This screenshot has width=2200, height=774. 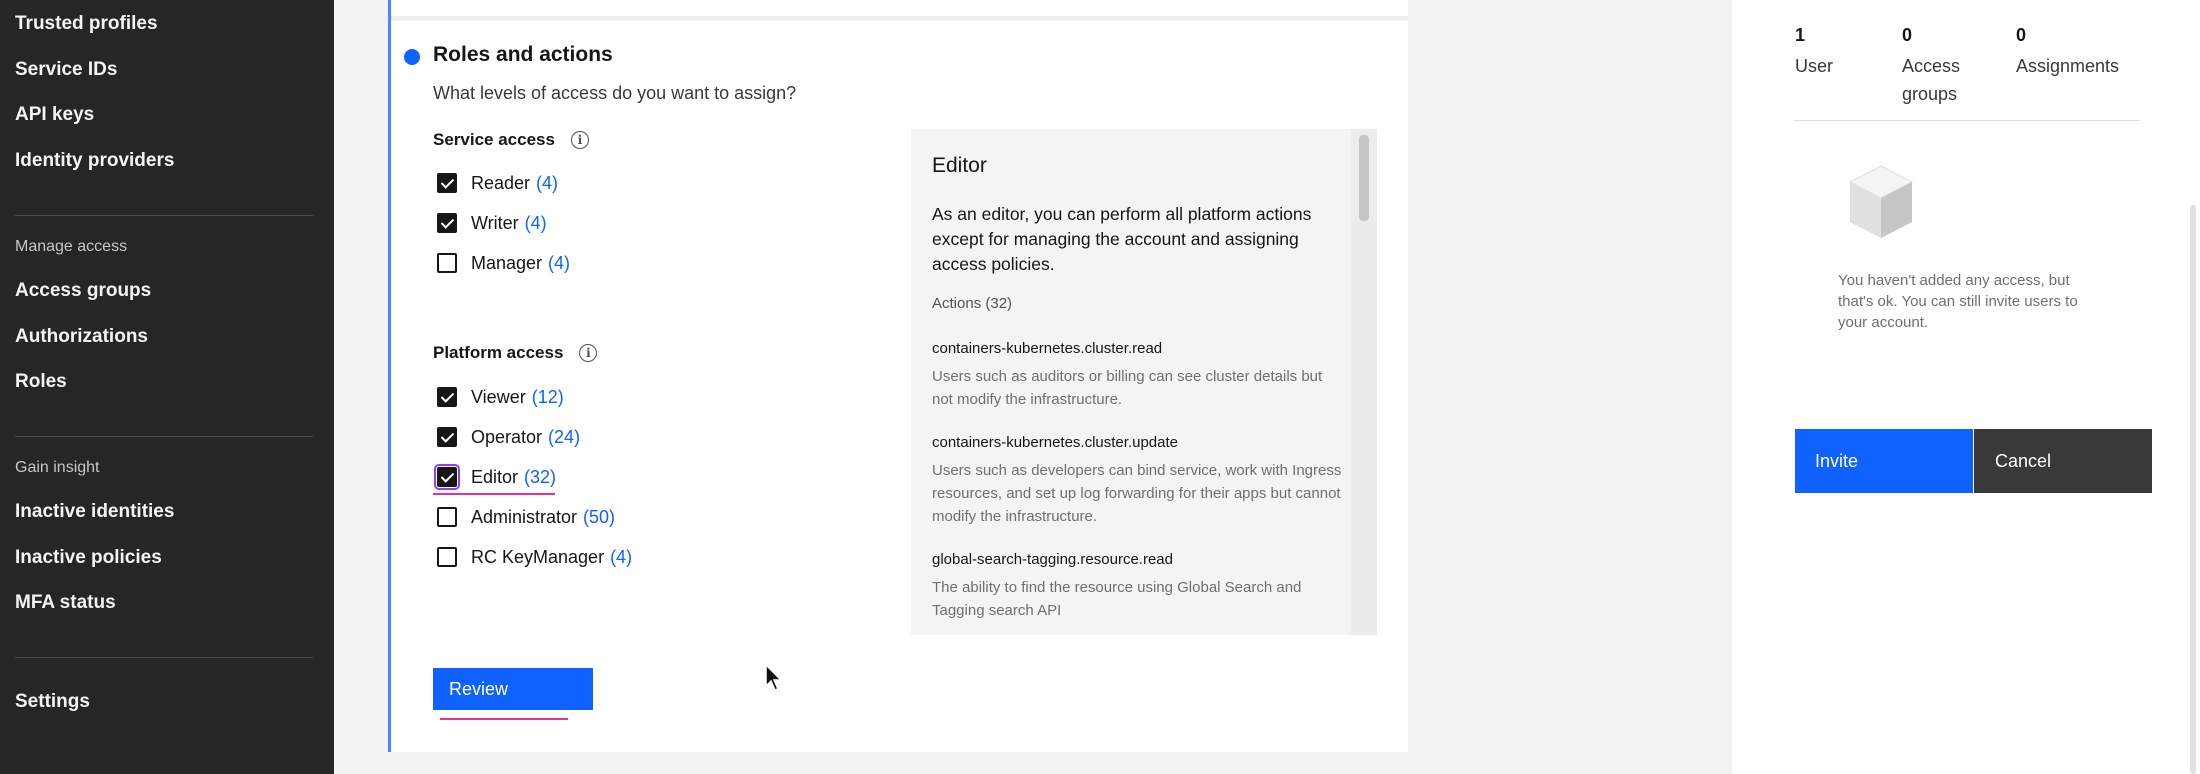 I want to click on sidebar-item-trusted-profiles: Trusted profiles, so click(x=86, y=24).